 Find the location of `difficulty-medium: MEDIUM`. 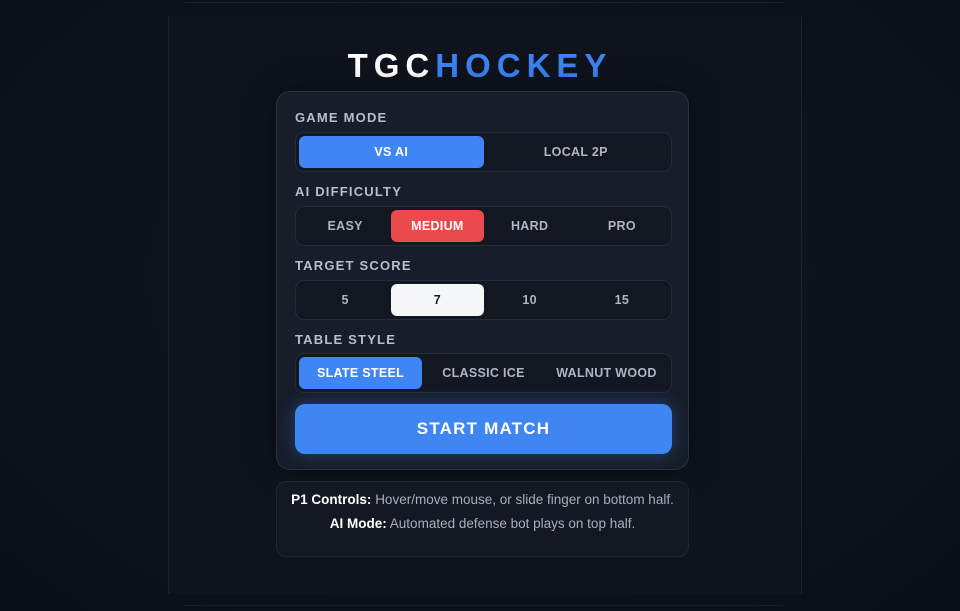

difficulty-medium: MEDIUM is located at coordinates (437, 226).